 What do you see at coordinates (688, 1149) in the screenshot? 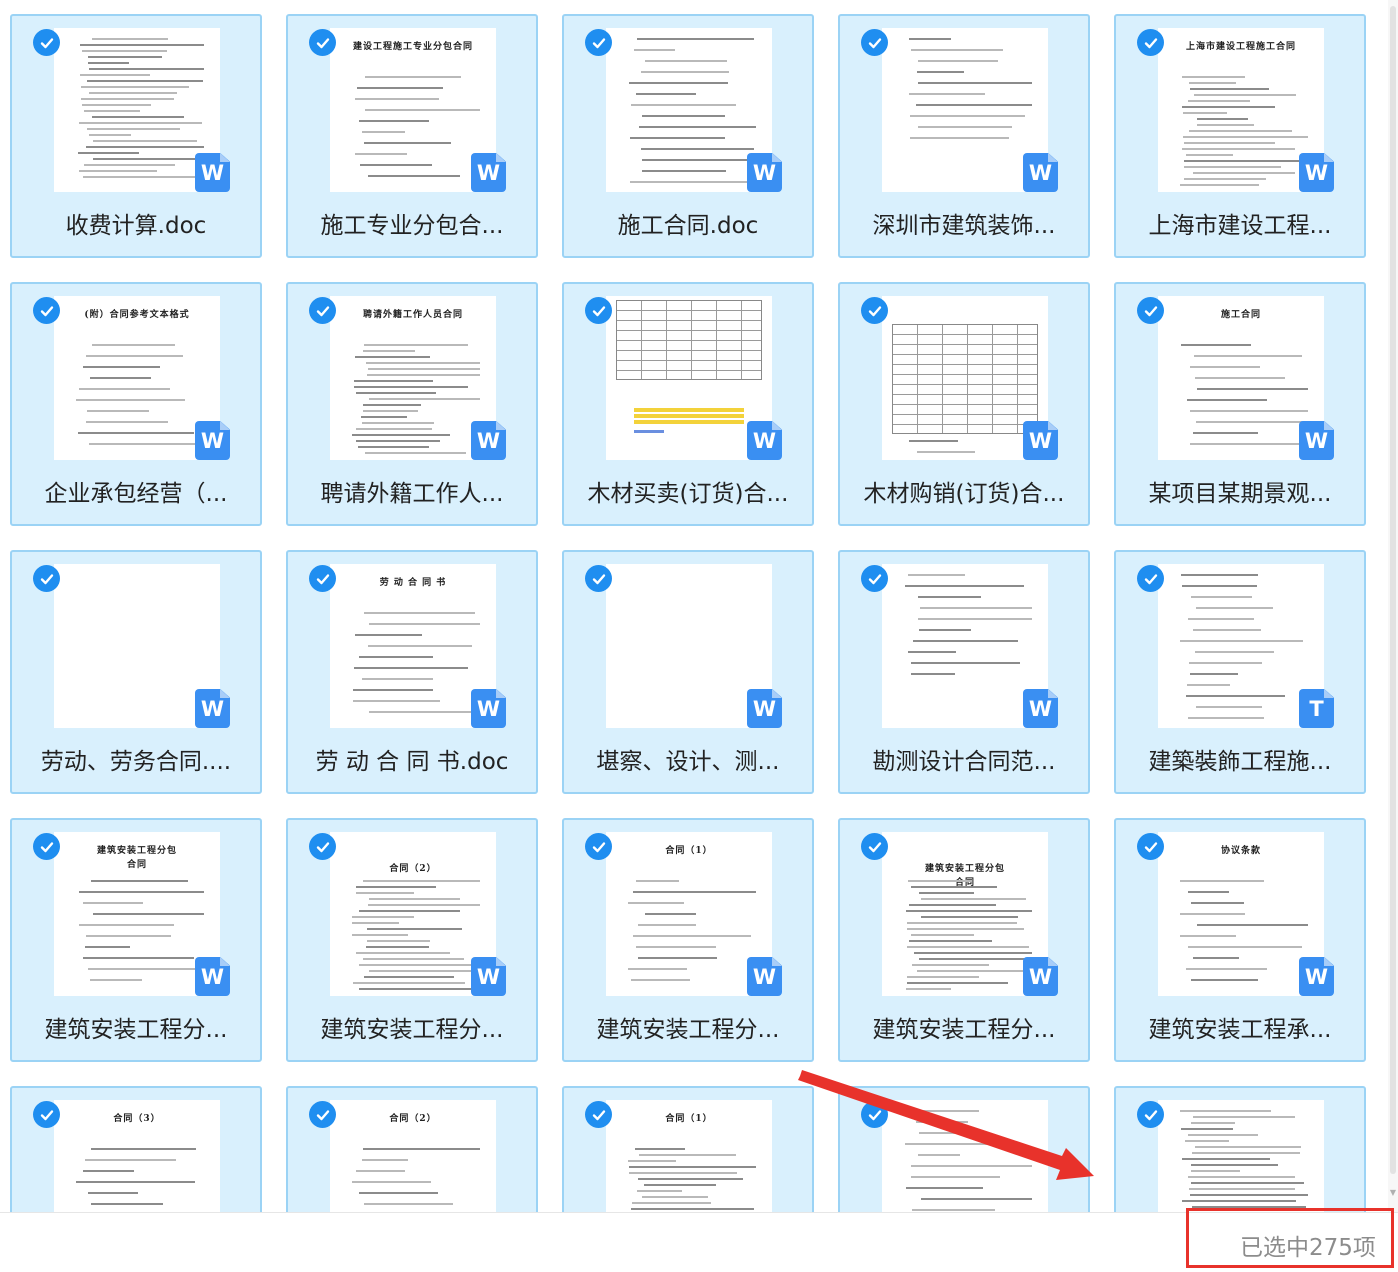
I see `file-tile: 合同（1）` at bounding box center [688, 1149].